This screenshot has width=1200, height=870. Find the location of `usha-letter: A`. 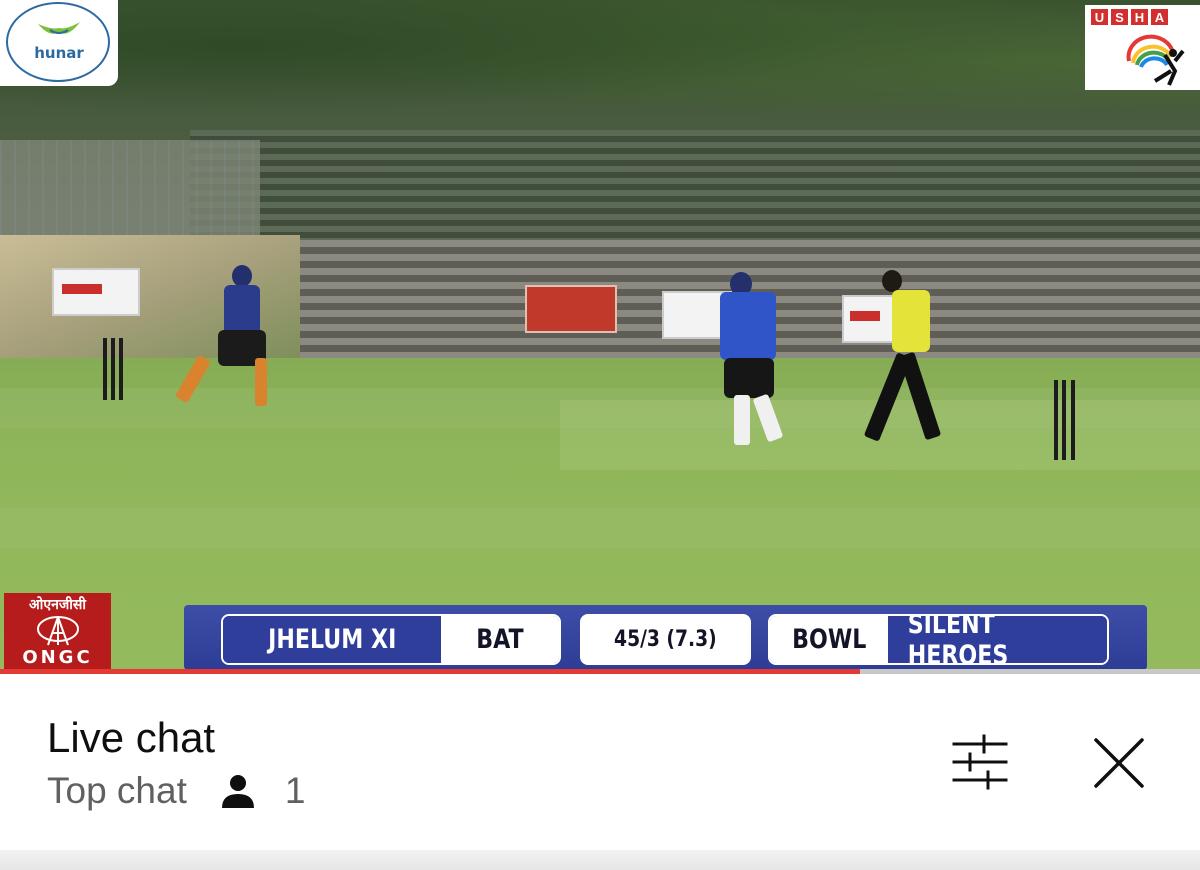

usha-letter: A is located at coordinates (1159, 17).